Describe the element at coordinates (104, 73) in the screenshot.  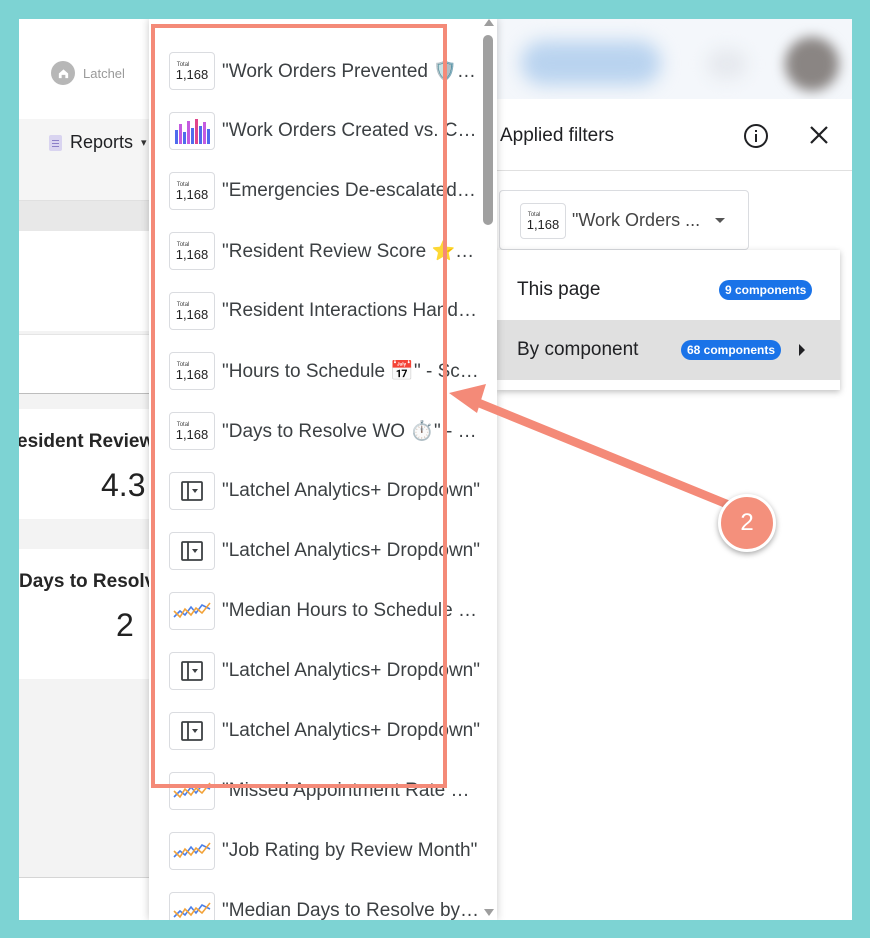
I see `logo-text: Latchel` at that location.